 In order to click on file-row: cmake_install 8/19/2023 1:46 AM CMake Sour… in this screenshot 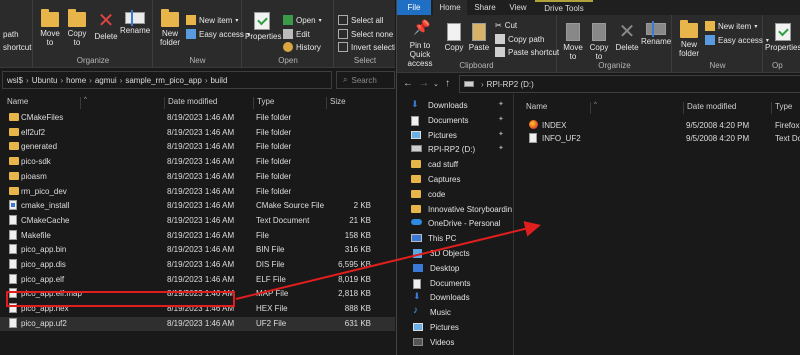, I will do `click(197, 206)`.